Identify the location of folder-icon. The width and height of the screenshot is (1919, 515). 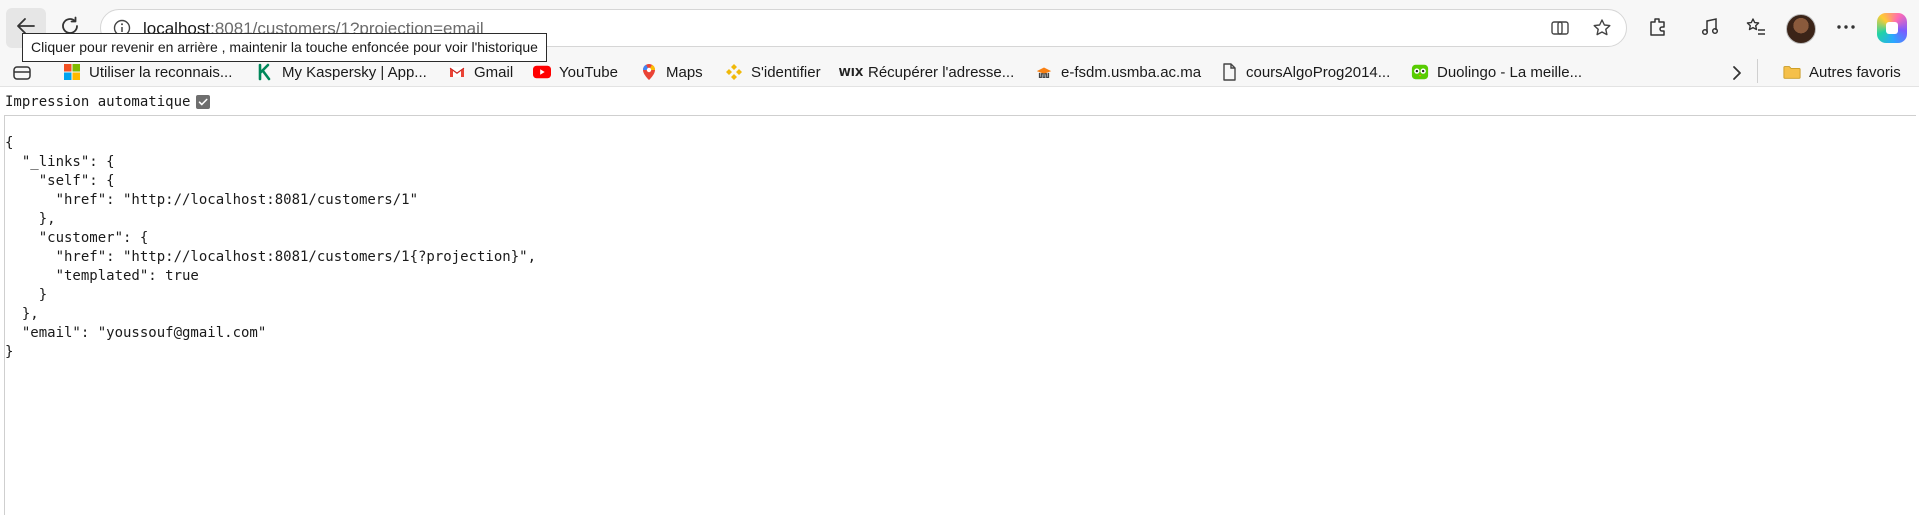
(1792, 72).